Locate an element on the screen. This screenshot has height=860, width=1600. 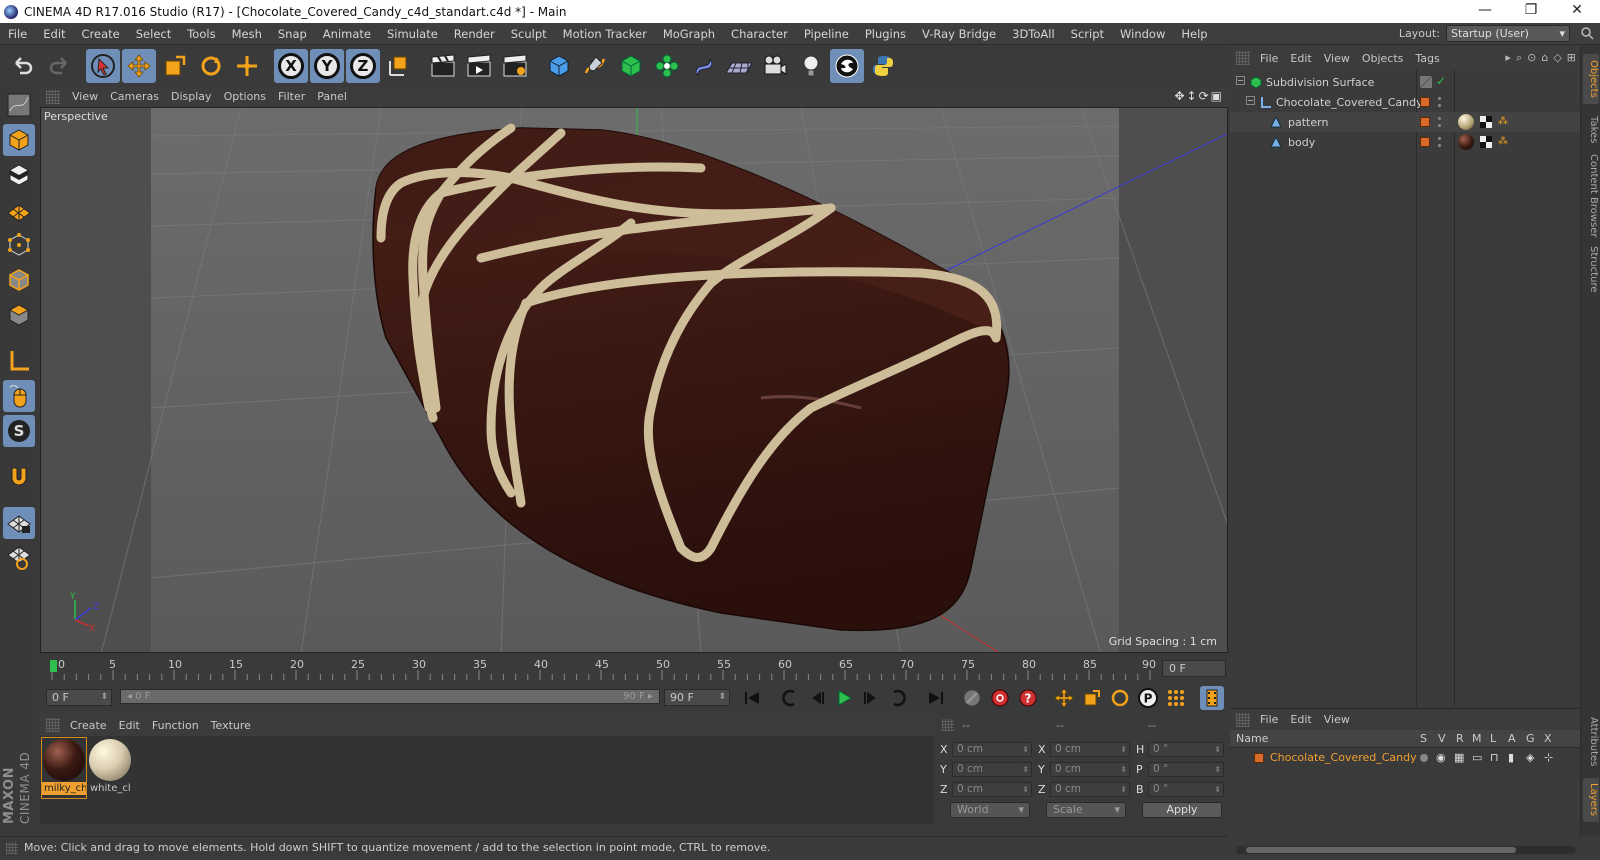
layer-menu-edit: Edit is located at coordinates (1304, 719).